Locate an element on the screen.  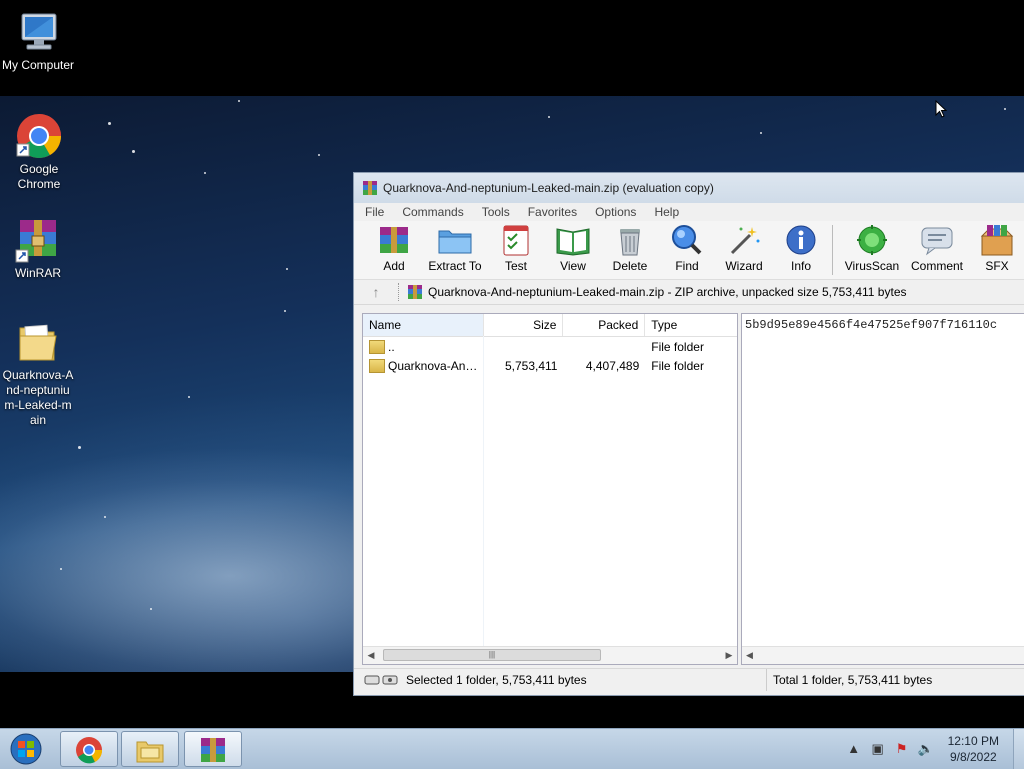
desktop-icon-winrar: WinRAR is located at coordinates (38, 248).